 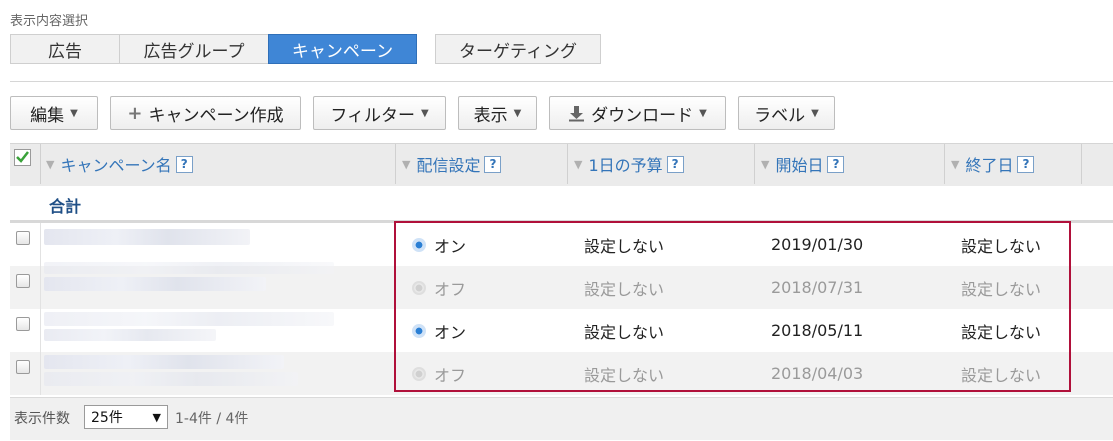 I want to click on plus-icon: +, so click(x=135, y=113).